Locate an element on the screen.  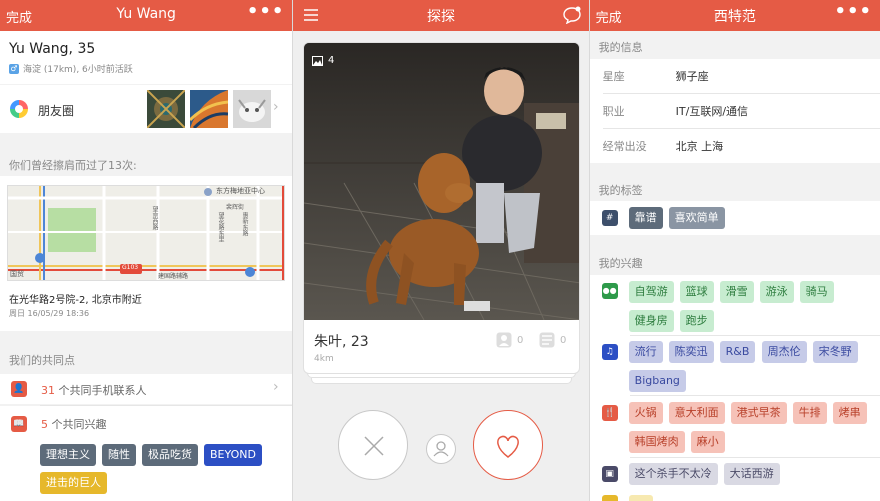
food-tag: 火锅 is located at coordinates (645, 413).